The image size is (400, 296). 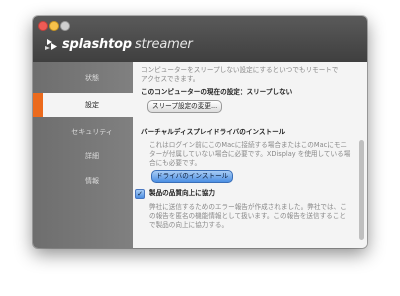 What do you see at coordinates (189, 225) in the screenshot?
I see `improve-quality-description-end: で製品の向上に協力する。` at bounding box center [189, 225].